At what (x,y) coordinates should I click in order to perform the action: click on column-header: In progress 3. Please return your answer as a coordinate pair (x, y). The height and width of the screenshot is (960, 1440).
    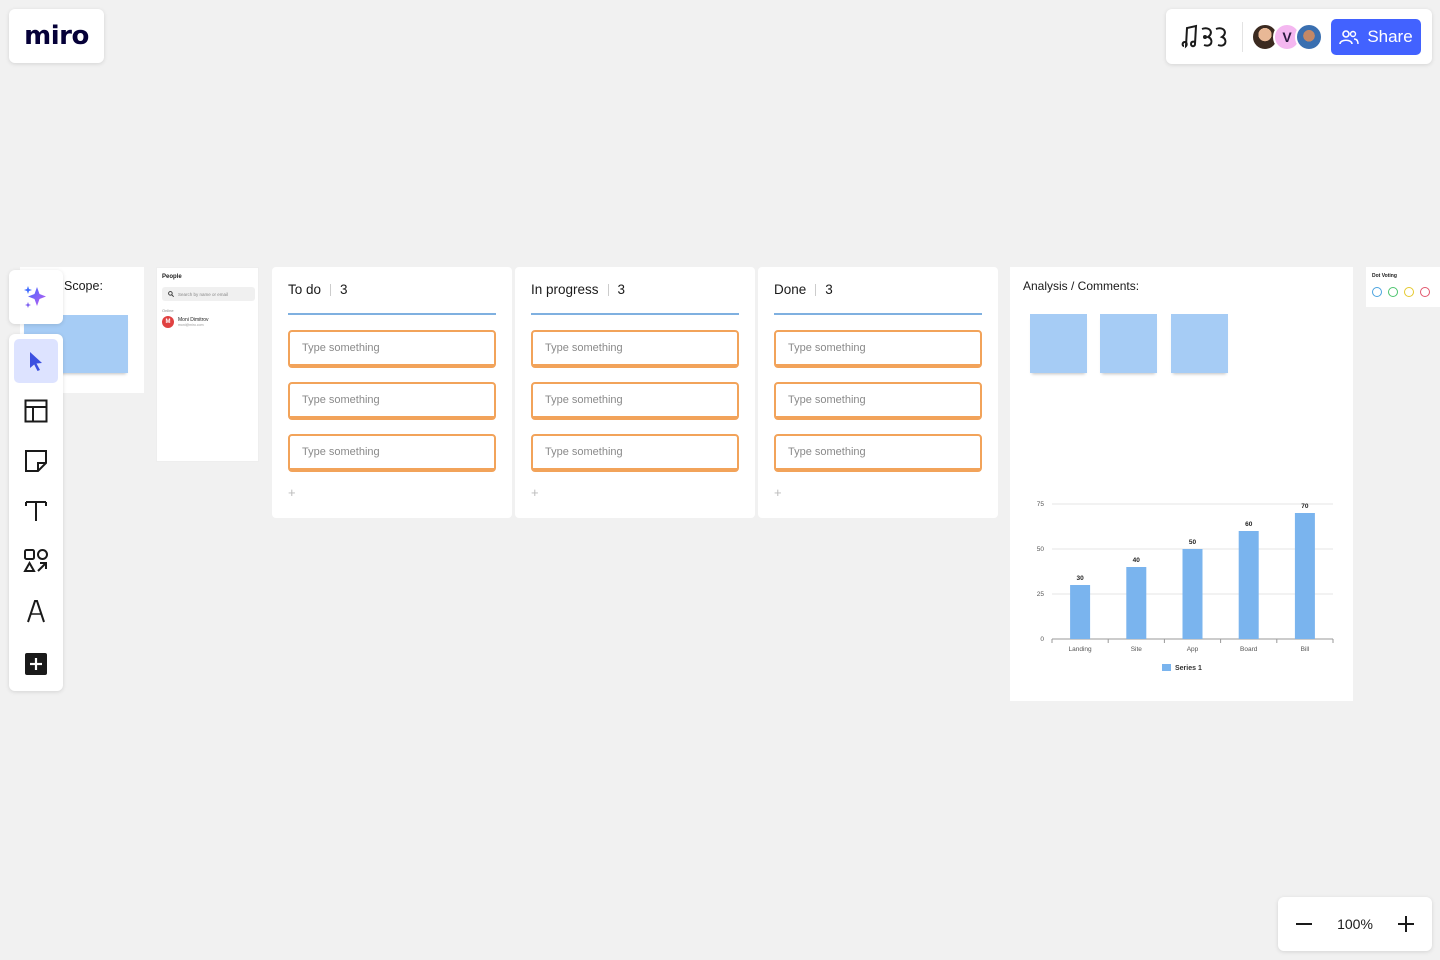
    Looking at the image, I should click on (578, 289).